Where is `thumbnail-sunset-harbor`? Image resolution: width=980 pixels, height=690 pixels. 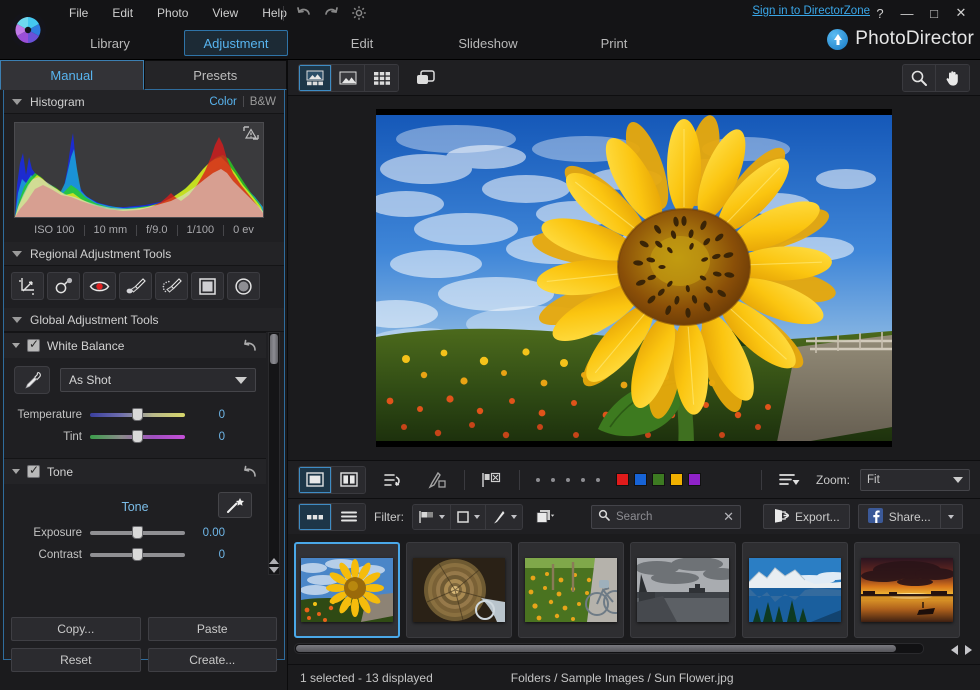 thumbnail-sunset-harbor is located at coordinates (907, 590).